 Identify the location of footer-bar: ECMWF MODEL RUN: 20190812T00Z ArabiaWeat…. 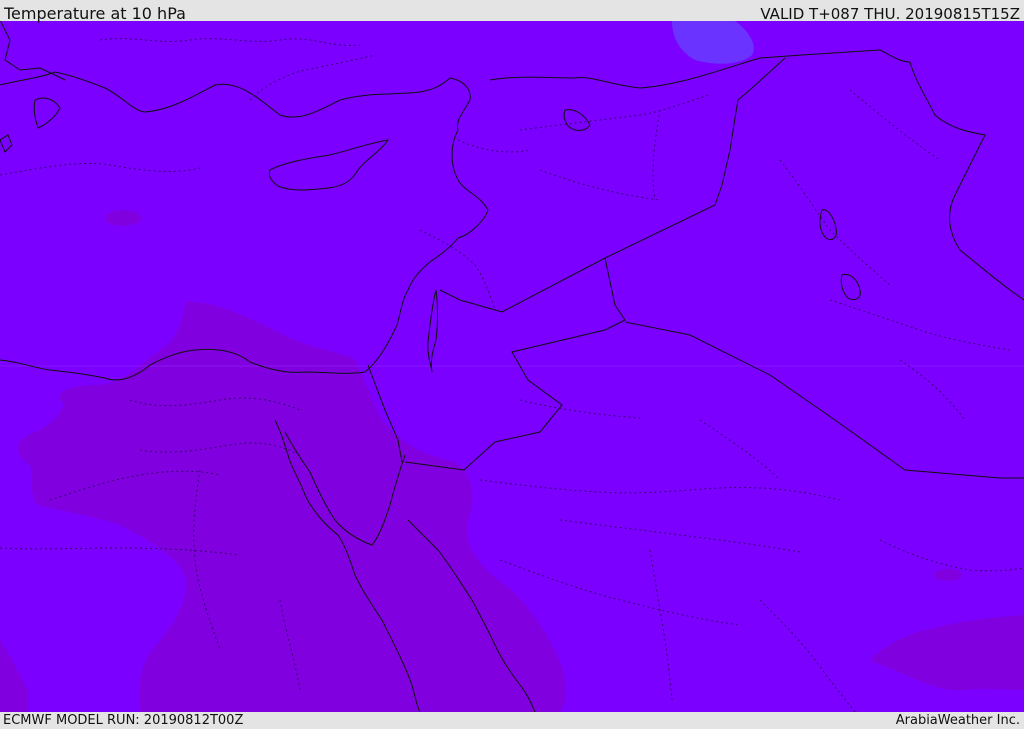
(512, 720).